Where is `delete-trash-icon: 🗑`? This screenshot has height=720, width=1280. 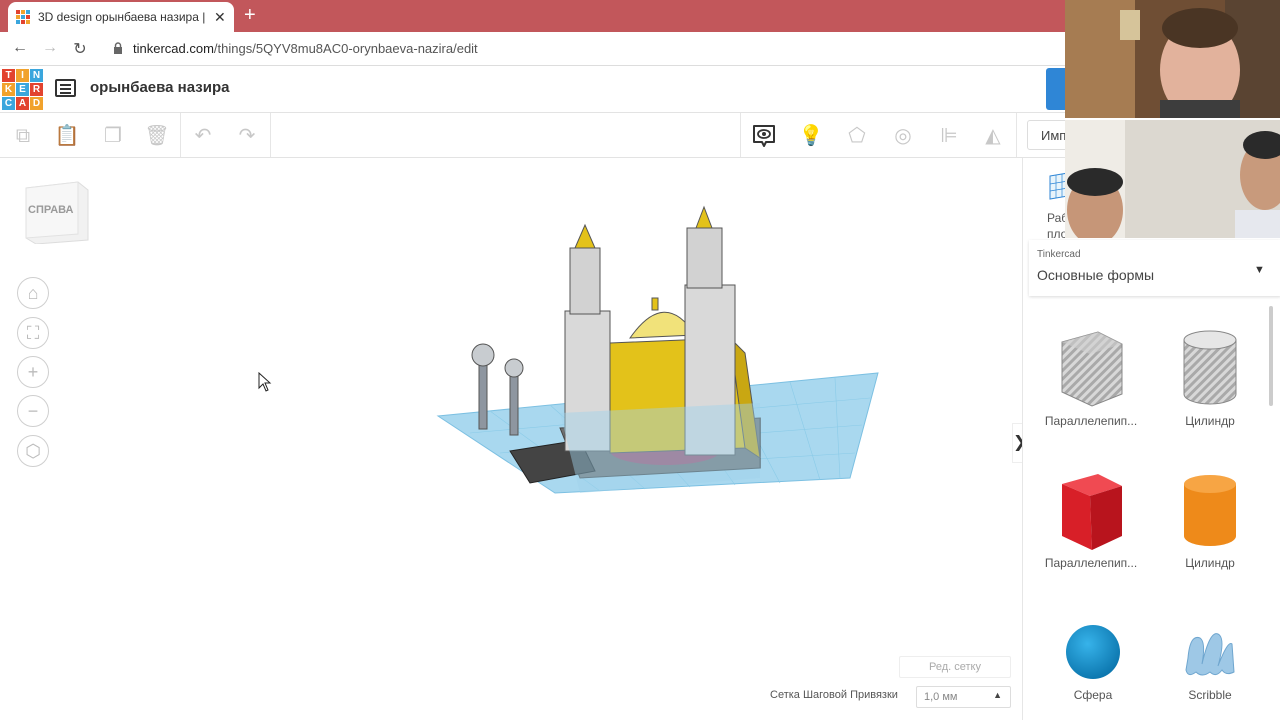 delete-trash-icon: 🗑 is located at coordinates (157, 136).